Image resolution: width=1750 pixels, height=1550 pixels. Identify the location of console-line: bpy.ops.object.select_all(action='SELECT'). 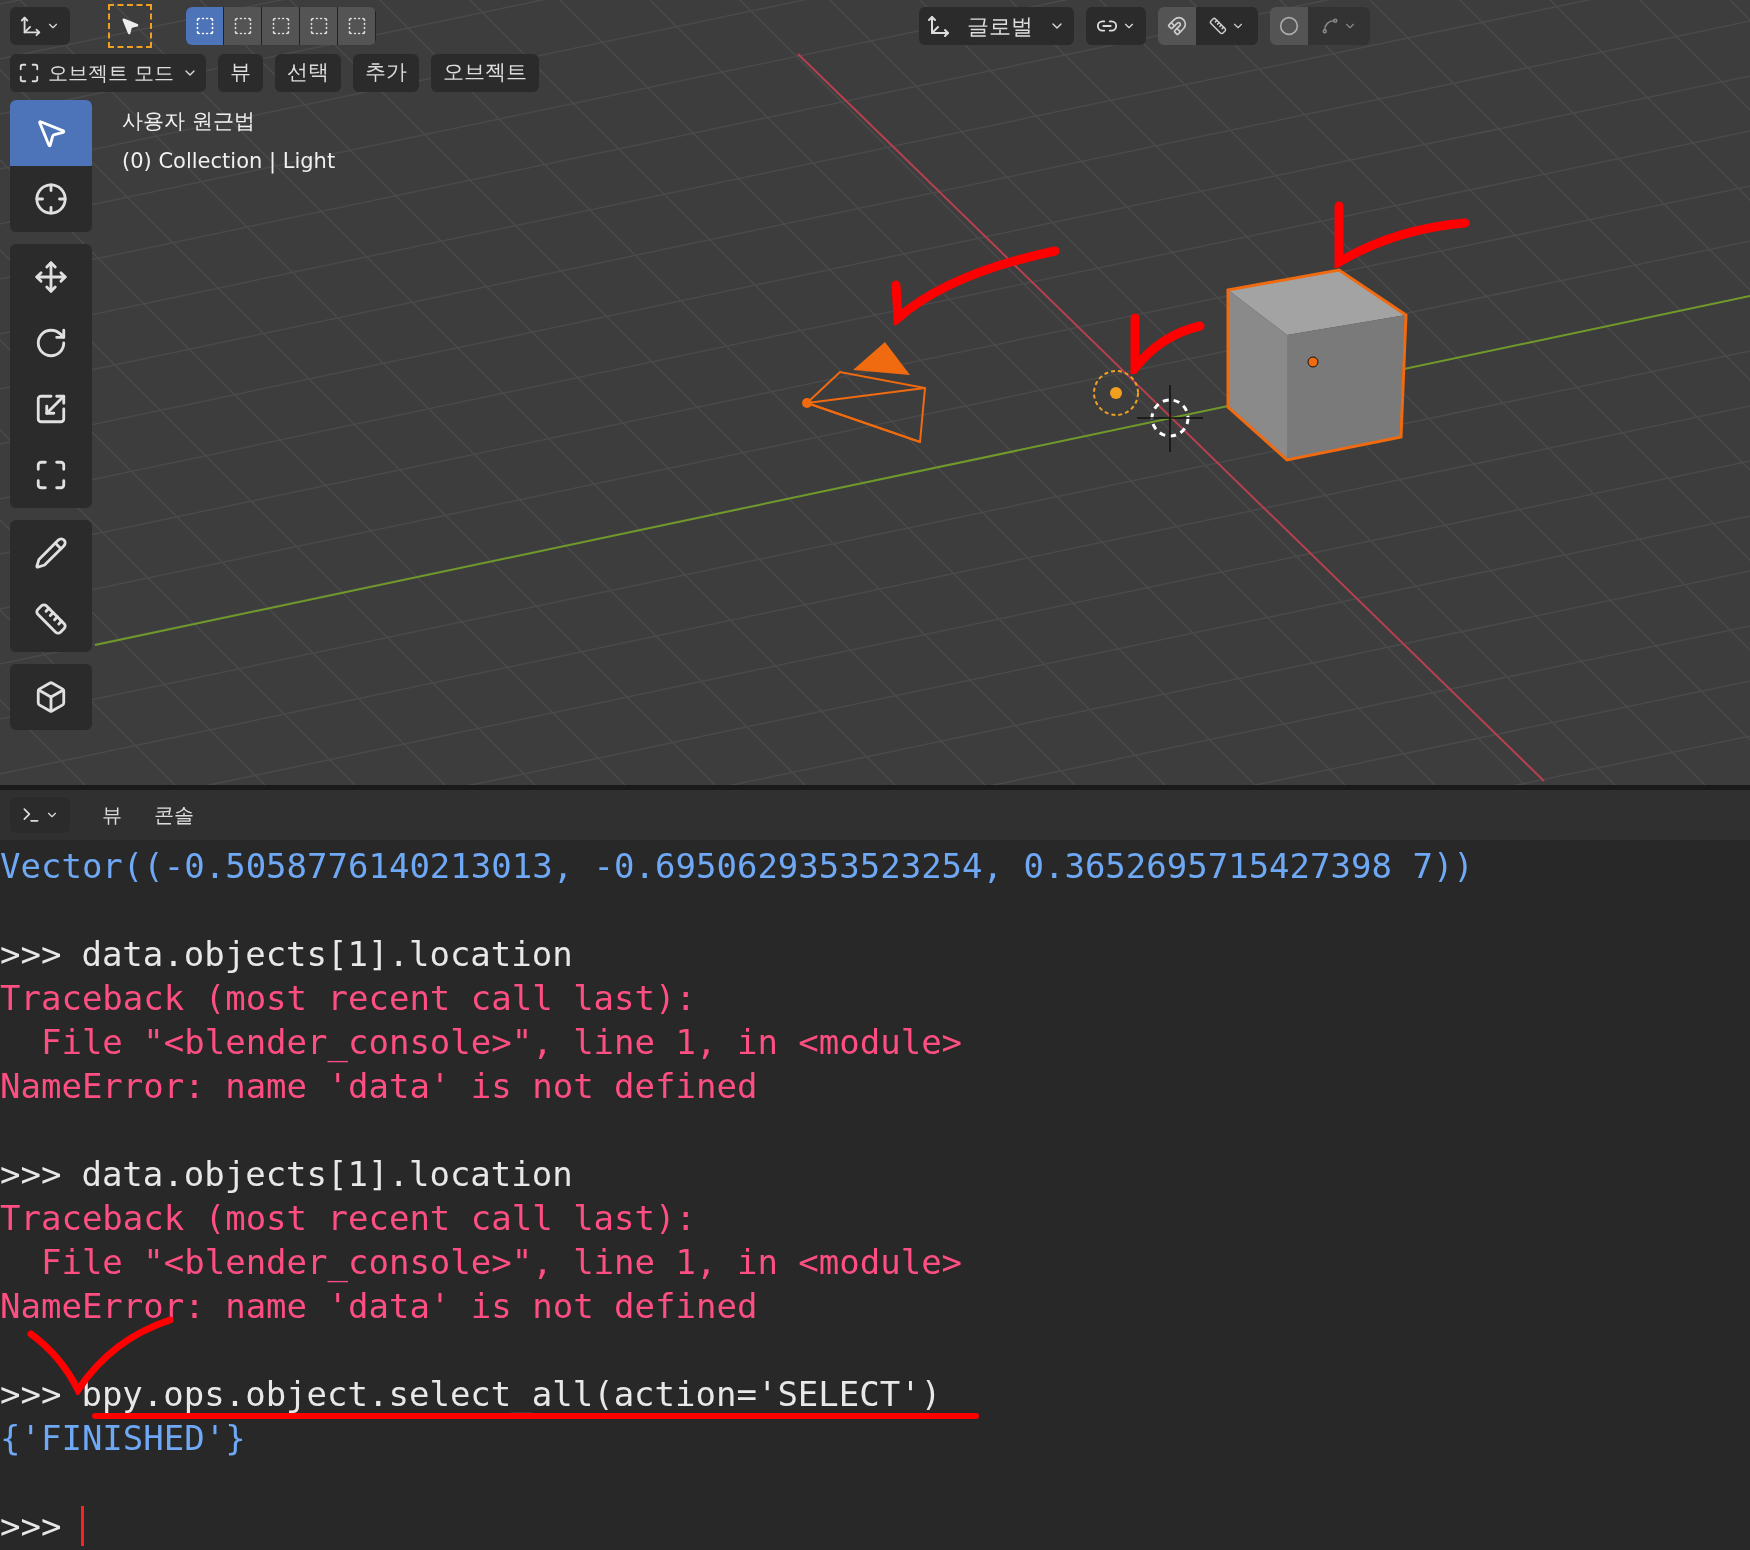
(511, 1394).